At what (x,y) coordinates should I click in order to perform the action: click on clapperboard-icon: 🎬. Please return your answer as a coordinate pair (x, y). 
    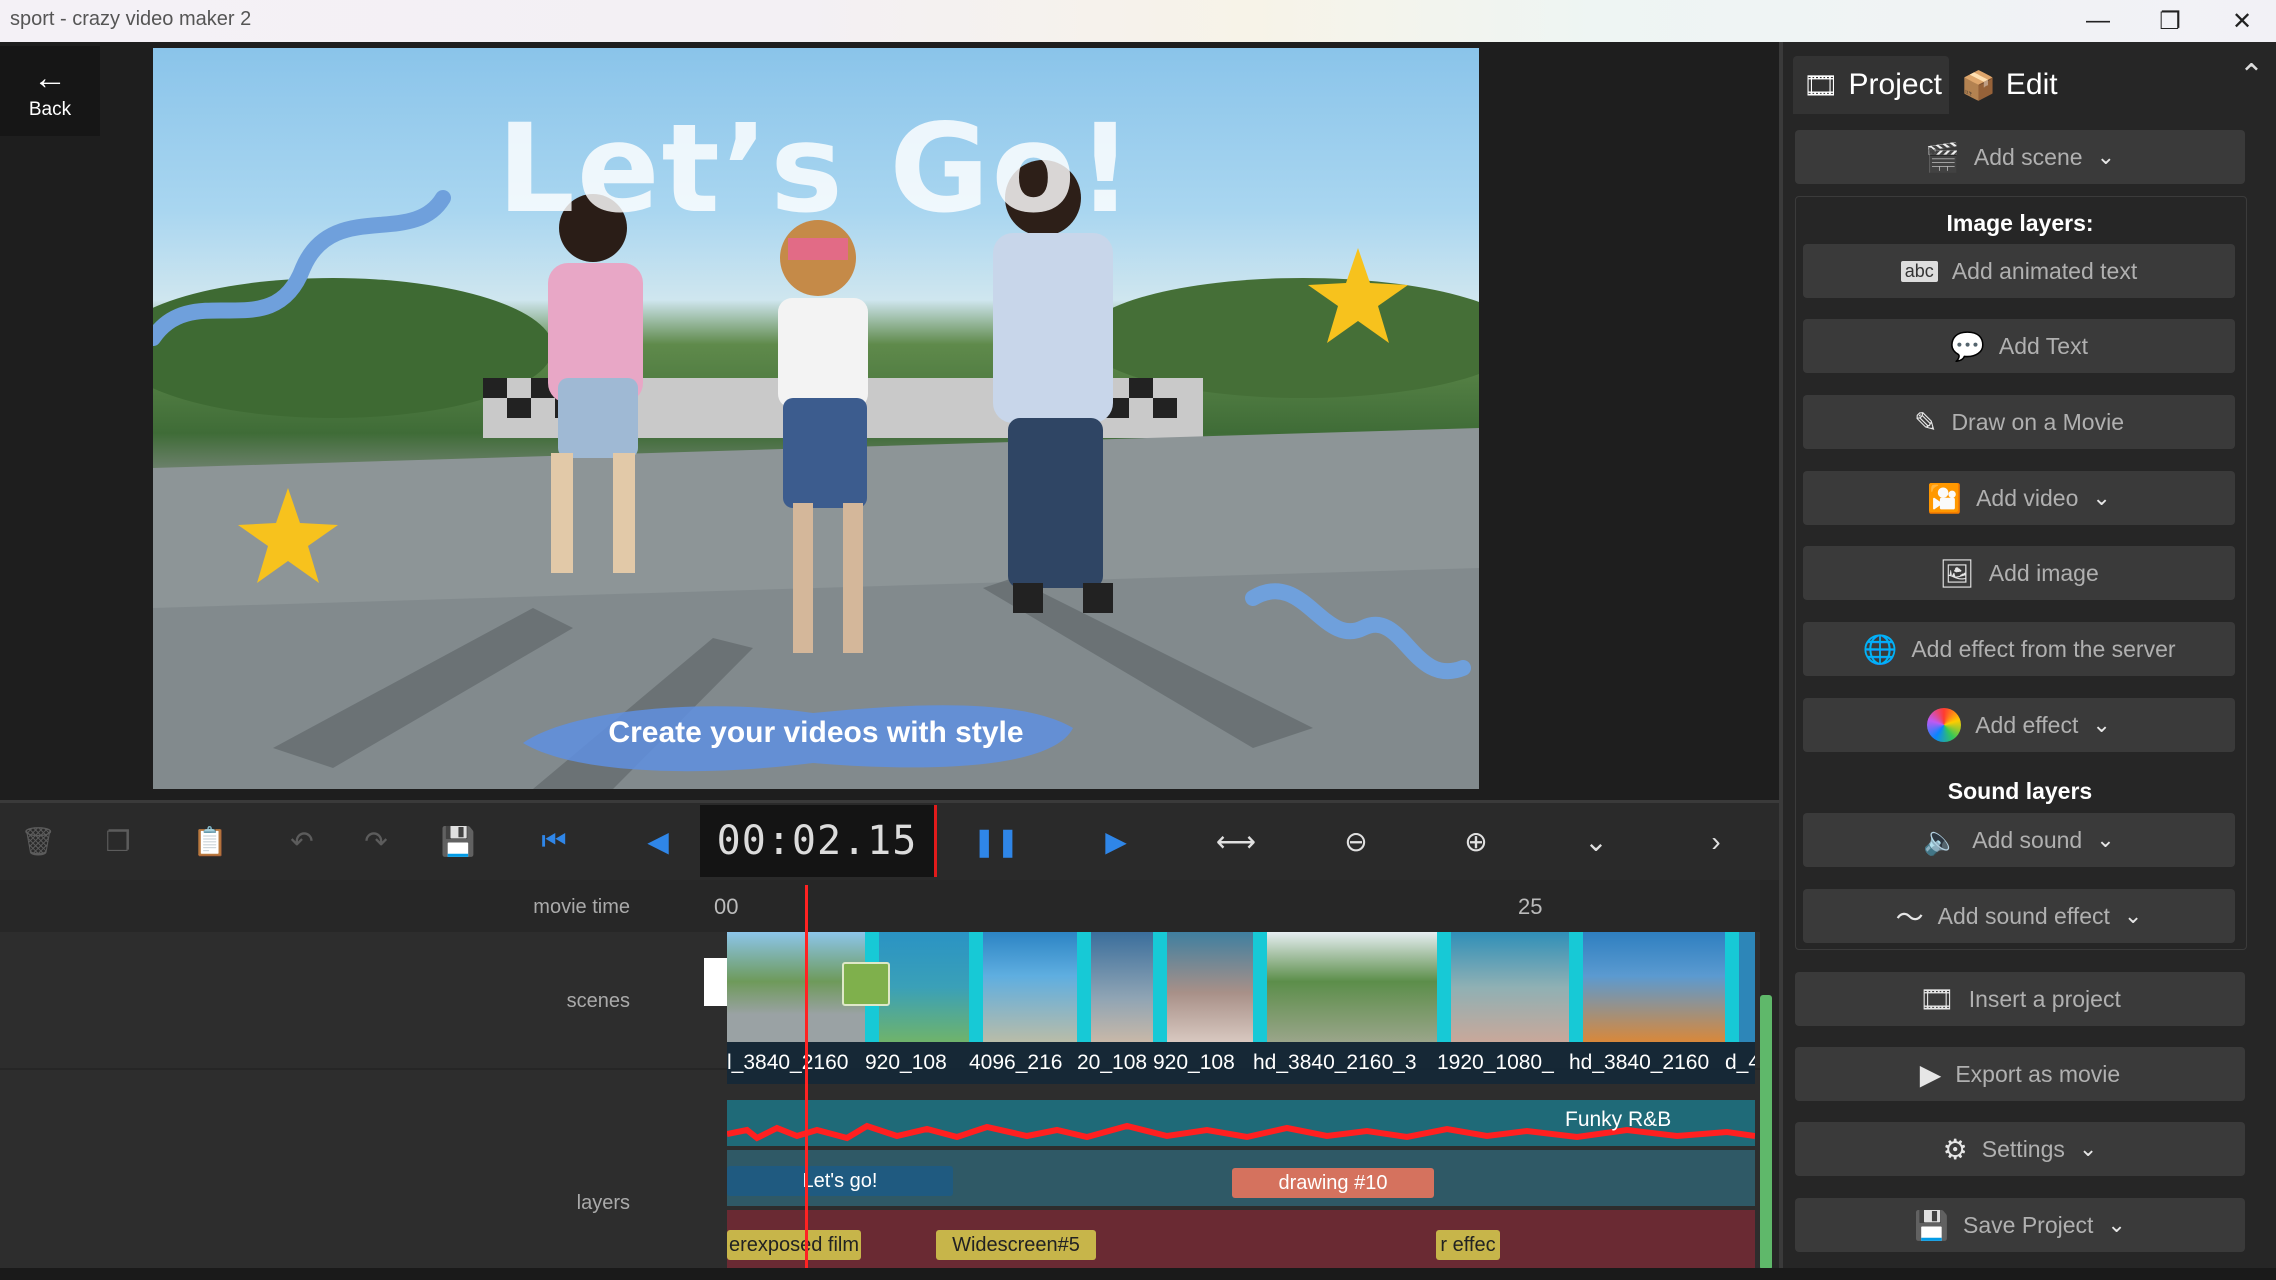
    Looking at the image, I should click on (1942, 157).